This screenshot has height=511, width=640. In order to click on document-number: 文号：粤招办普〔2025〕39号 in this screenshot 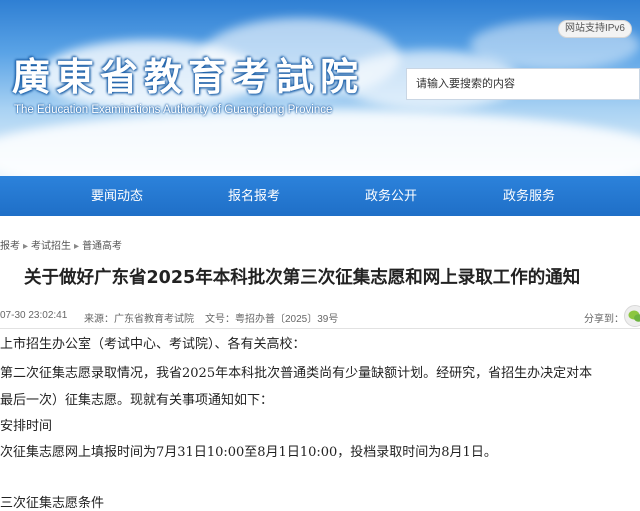, I will do `click(272, 319)`.